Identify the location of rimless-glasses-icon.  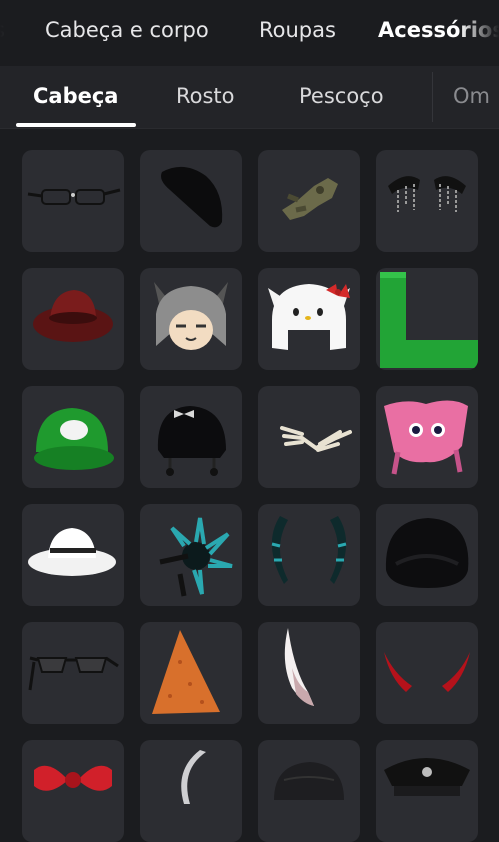
(74, 196).